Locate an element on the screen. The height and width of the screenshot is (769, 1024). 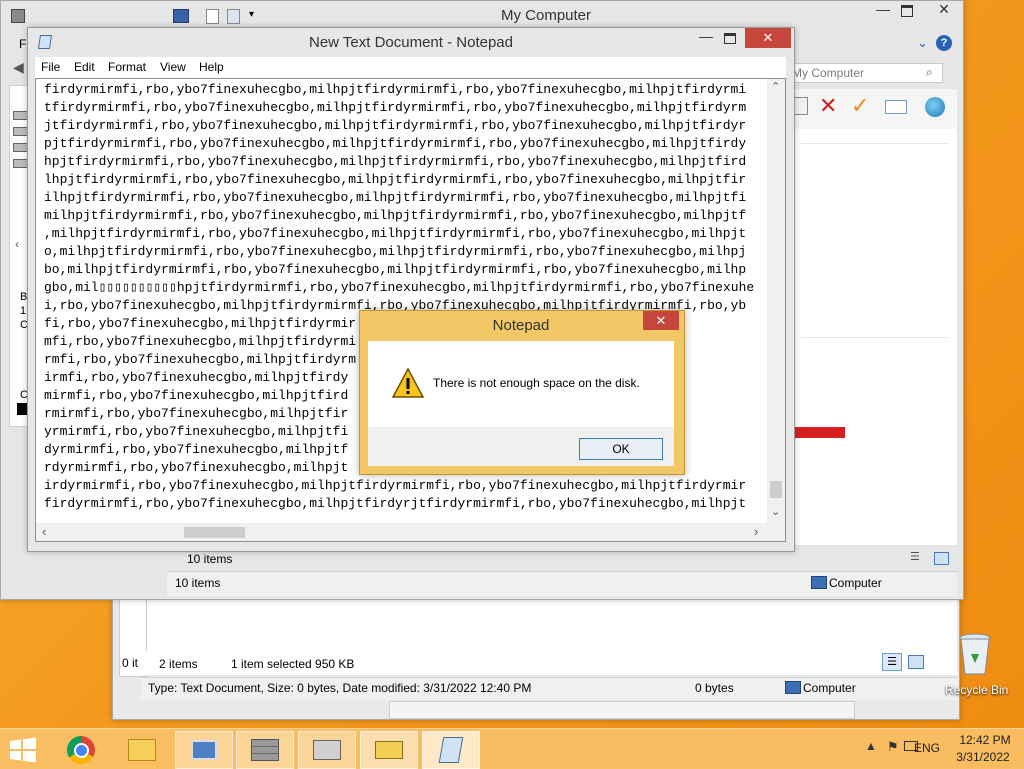
notepad-title: New Text Document - Notepad is located at coordinates (411, 42).